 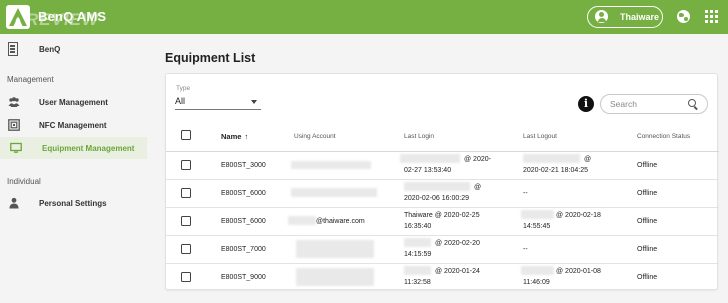 What do you see at coordinates (218, 101) in the screenshot?
I see `type-filter-select: All` at bounding box center [218, 101].